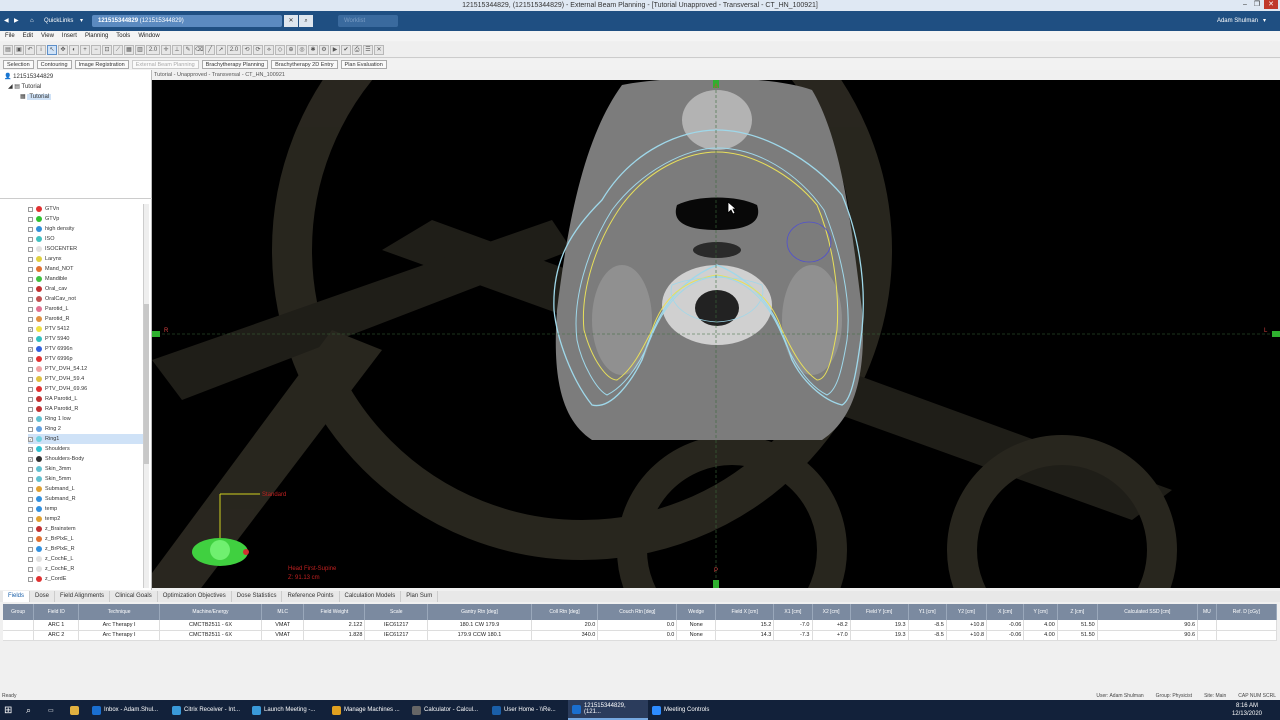 Image resolution: width=1280 pixels, height=720 pixels. What do you see at coordinates (565, 625) in the screenshot?
I see `table-cell: 20.0` at bounding box center [565, 625].